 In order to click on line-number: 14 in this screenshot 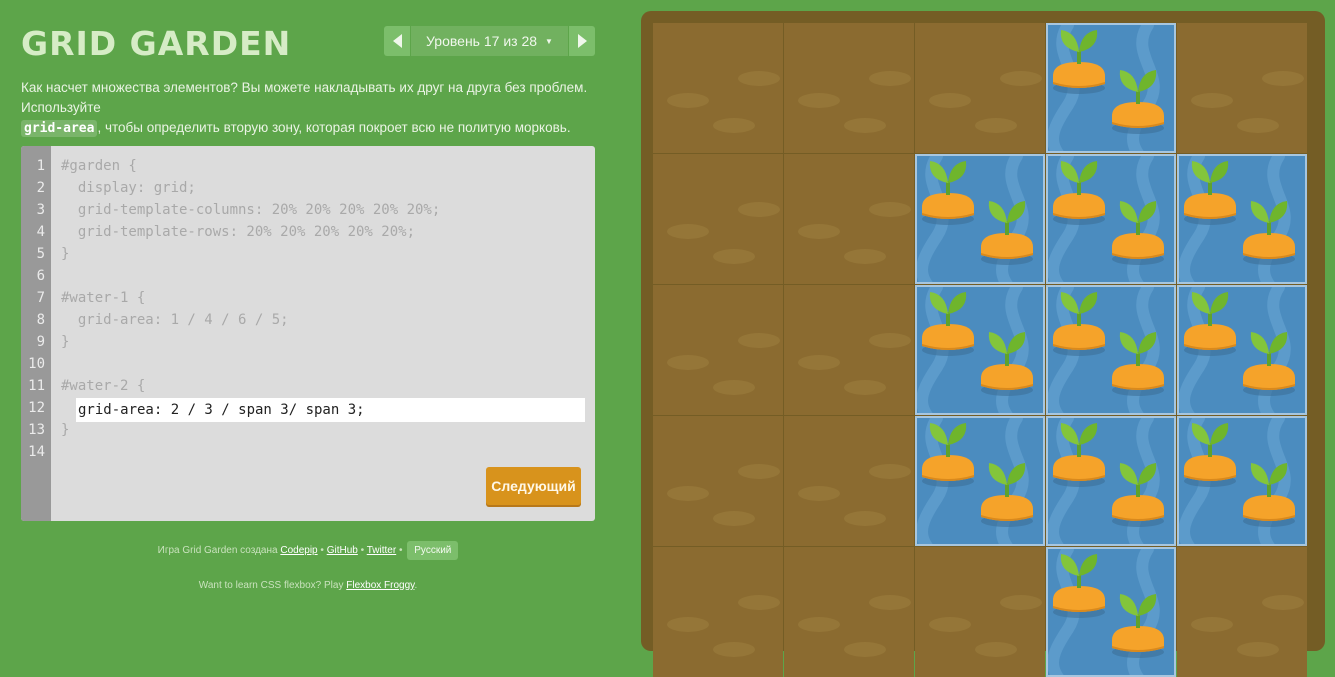, I will do `click(36, 452)`.